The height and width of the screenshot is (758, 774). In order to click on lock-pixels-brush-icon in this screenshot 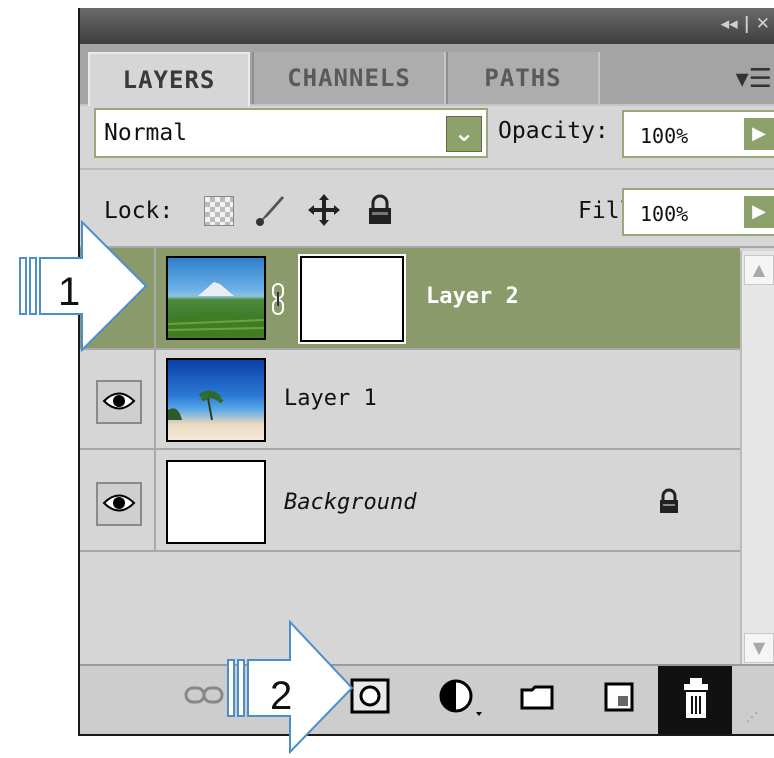, I will do `click(270, 212)`.